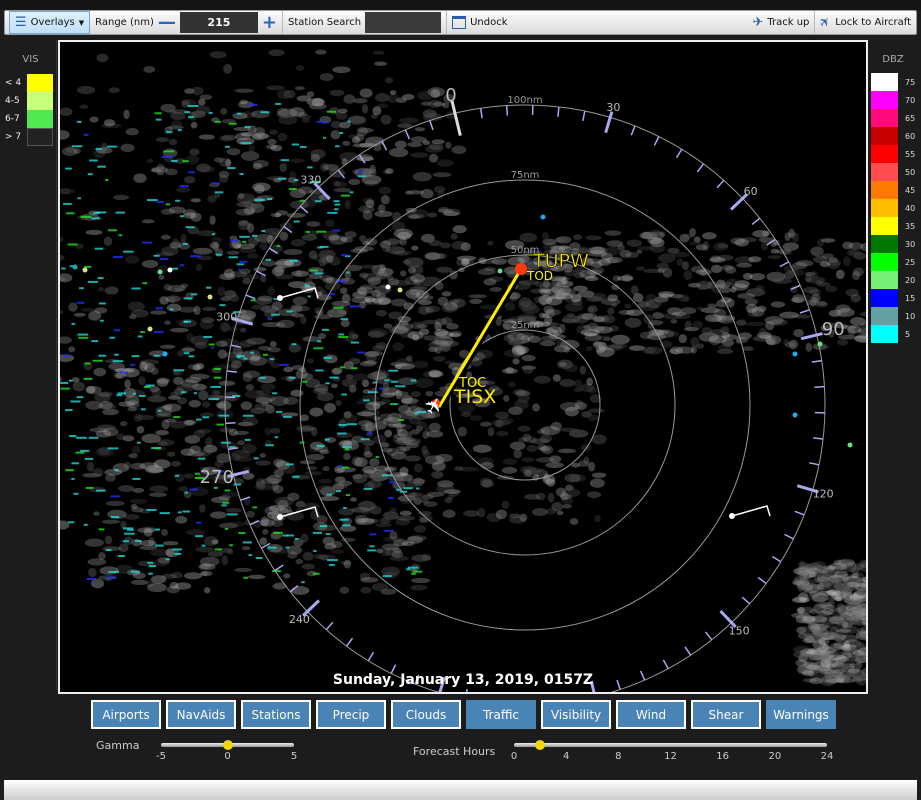 The image size is (921, 800). What do you see at coordinates (310, 179) in the screenshot?
I see `compass-heading-label: 330` at bounding box center [310, 179].